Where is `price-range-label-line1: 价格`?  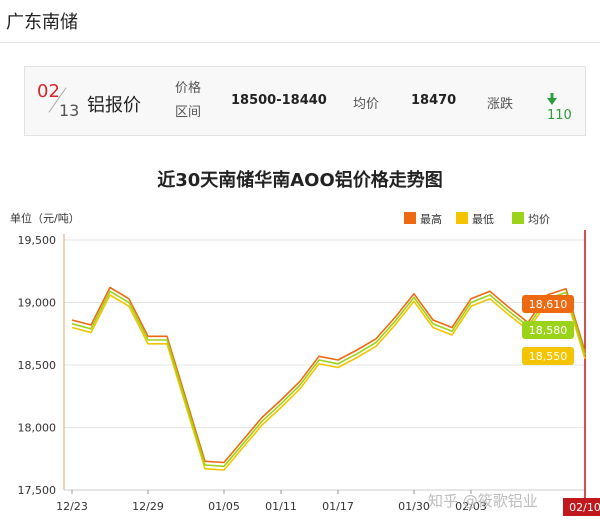 price-range-label-line1: 价格 is located at coordinates (190, 89).